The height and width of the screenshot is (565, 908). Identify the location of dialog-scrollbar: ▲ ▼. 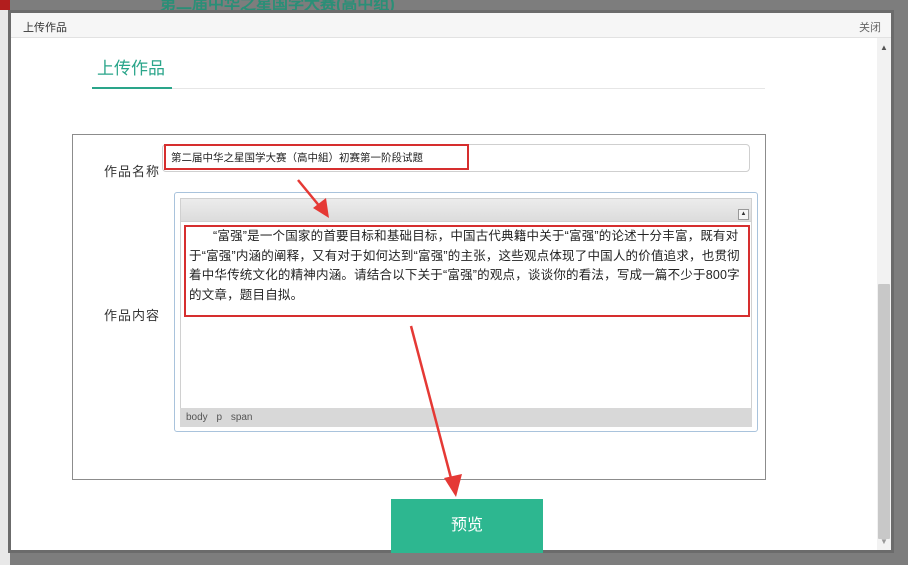
(884, 294).